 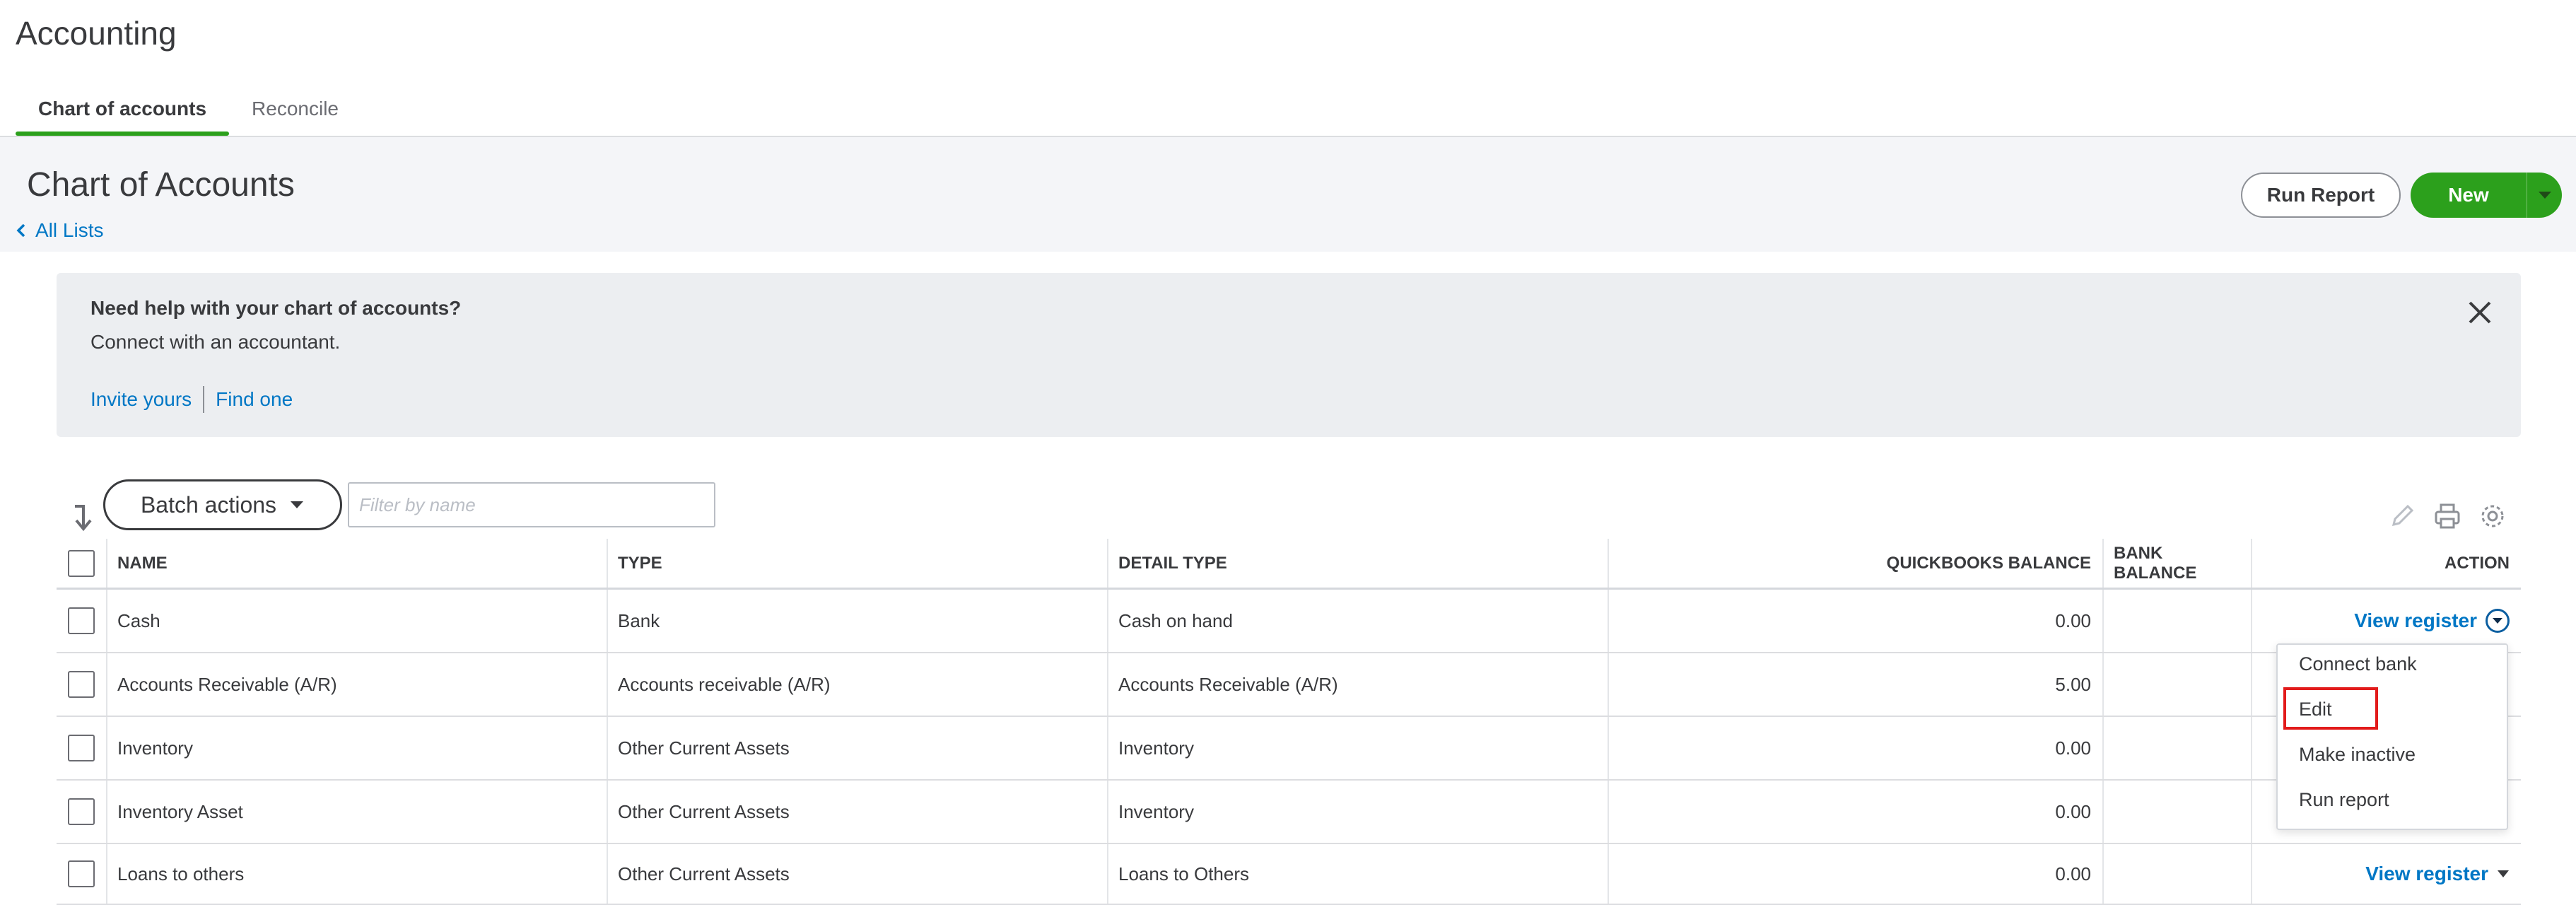 What do you see at coordinates (96, 33) in the screenshot?
I see `app-title: Accounting` at bounding box center [96, 33].